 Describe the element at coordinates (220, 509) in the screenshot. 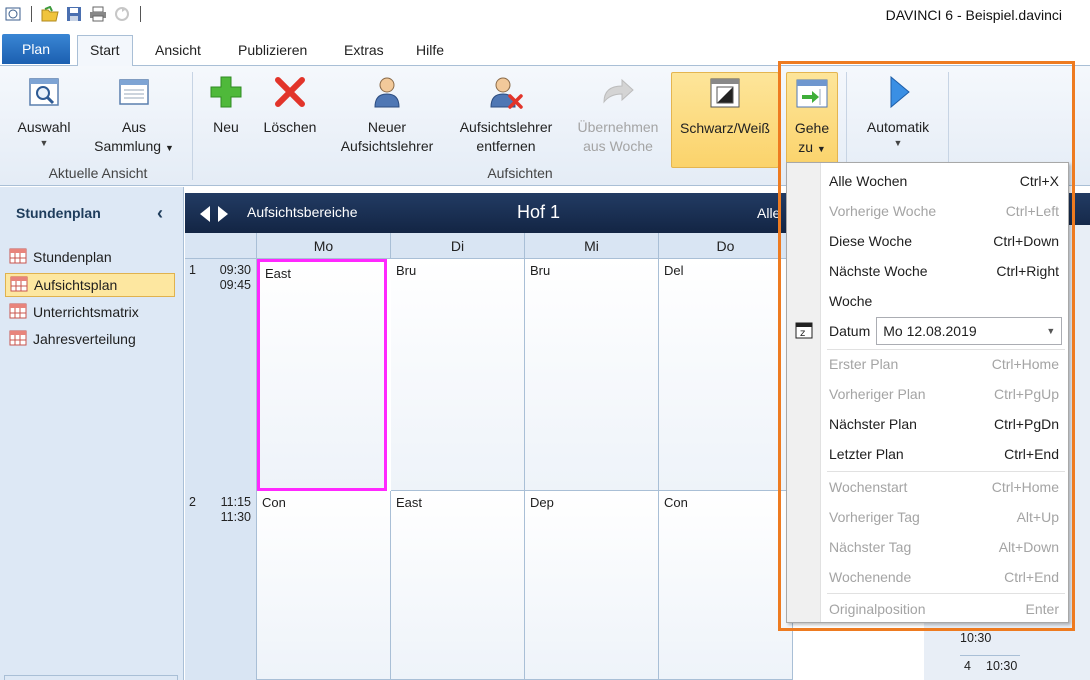

I see `time-slot-2: 2 11:15 11:30` at that location.